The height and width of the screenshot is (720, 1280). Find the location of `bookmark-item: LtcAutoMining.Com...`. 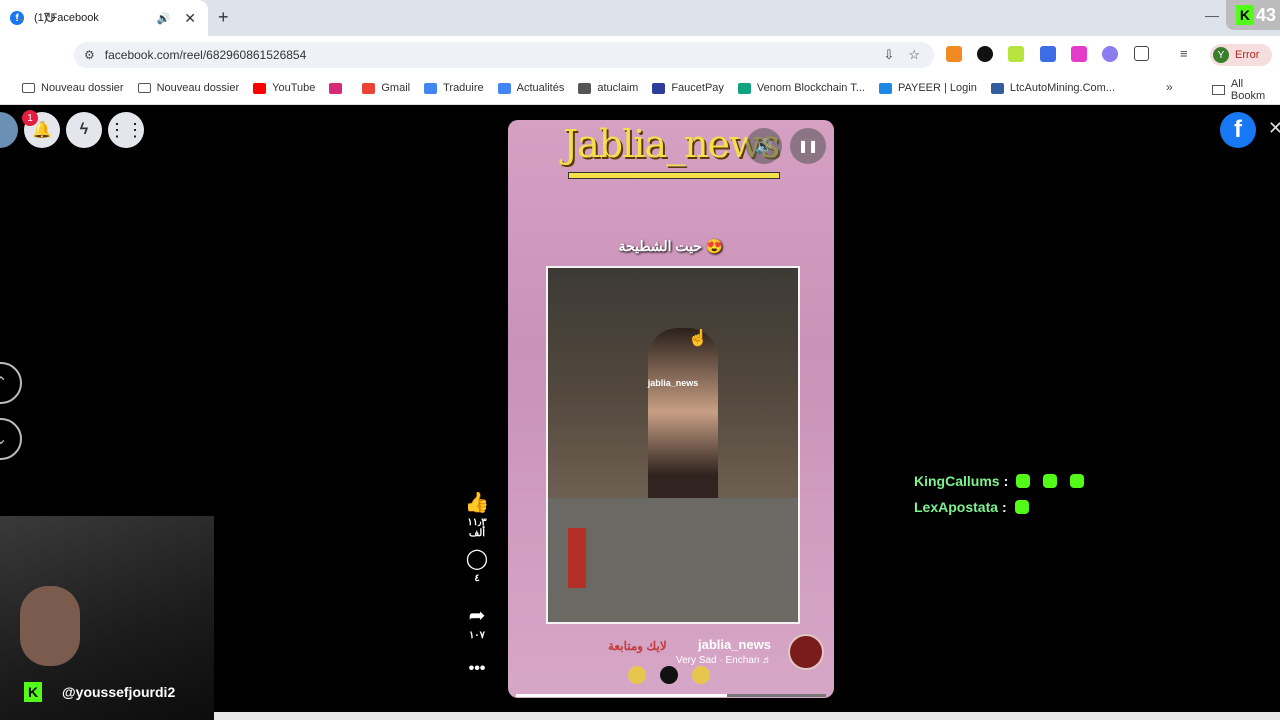

bookmark-item: LtcAutoMining.Com... is located at coordinates (1052, 88).